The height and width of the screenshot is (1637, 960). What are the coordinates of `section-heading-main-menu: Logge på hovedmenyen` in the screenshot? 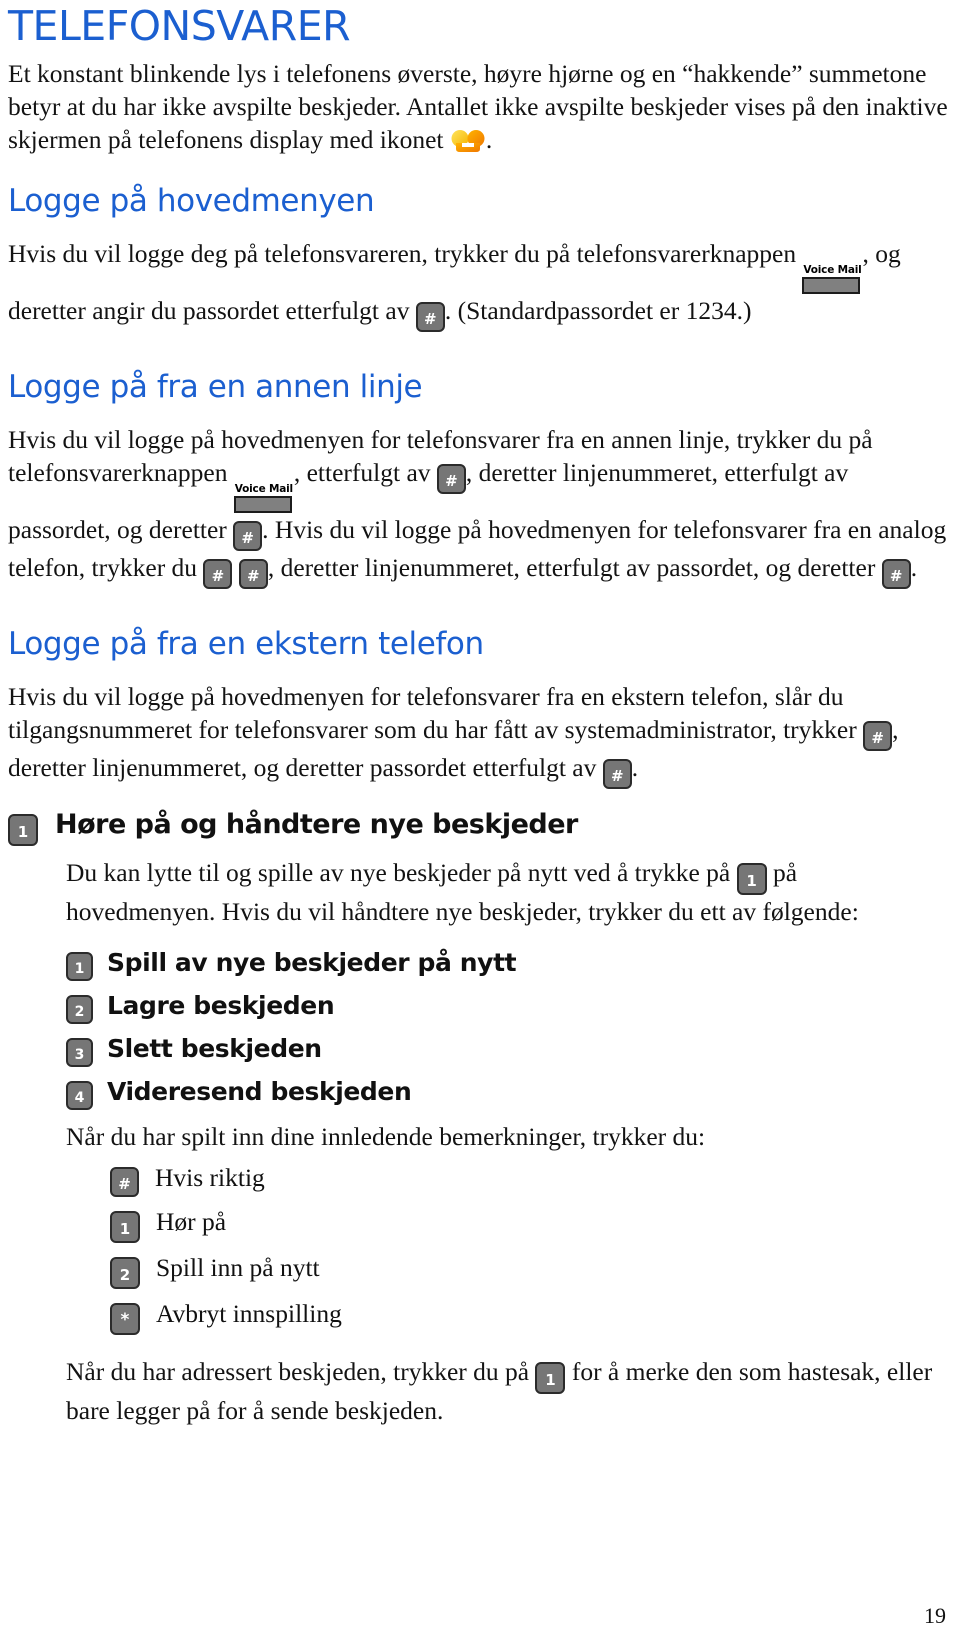 It's located at (191, 201).